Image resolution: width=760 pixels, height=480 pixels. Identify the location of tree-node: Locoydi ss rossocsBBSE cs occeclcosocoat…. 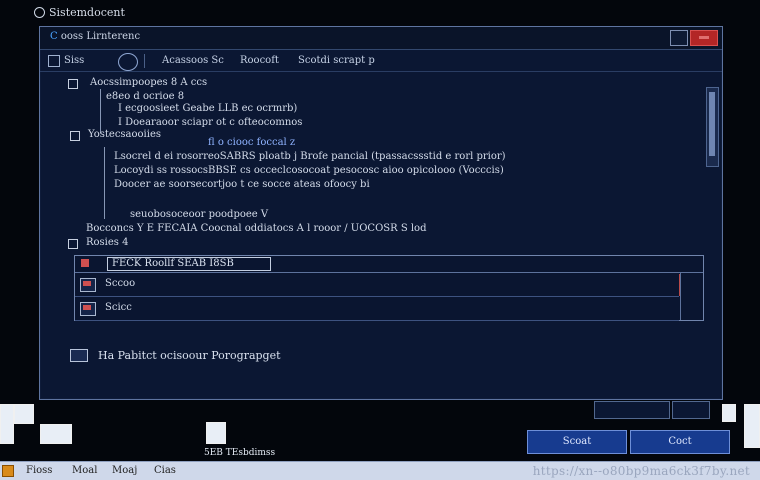
(309, 170).